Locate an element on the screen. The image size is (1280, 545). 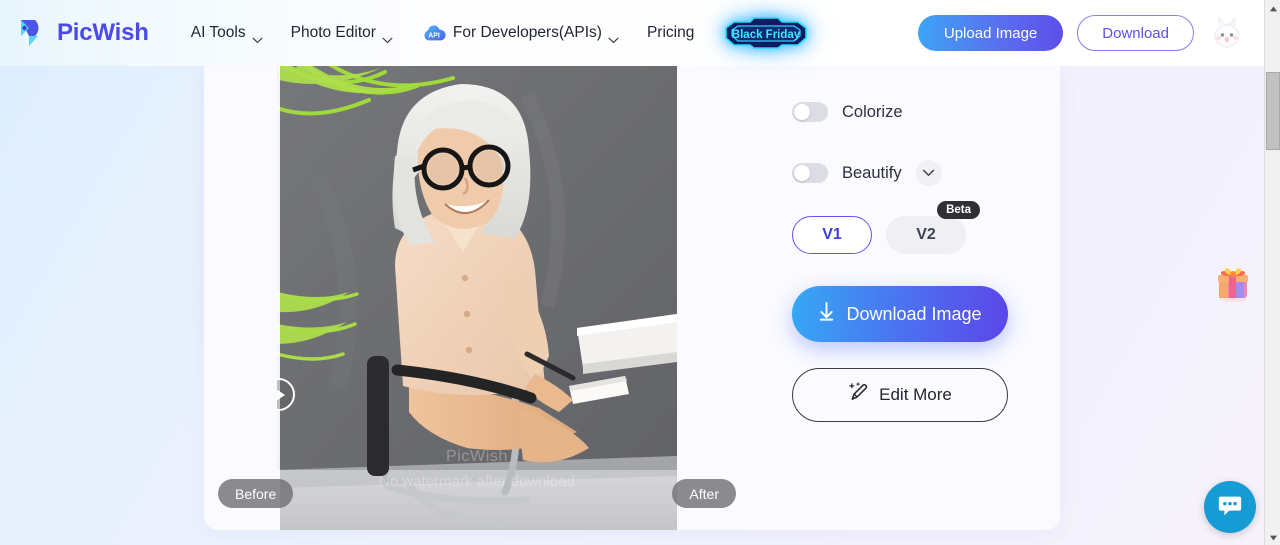
nav-label: For Developers(APIs) is located at coordinates (527, 32).